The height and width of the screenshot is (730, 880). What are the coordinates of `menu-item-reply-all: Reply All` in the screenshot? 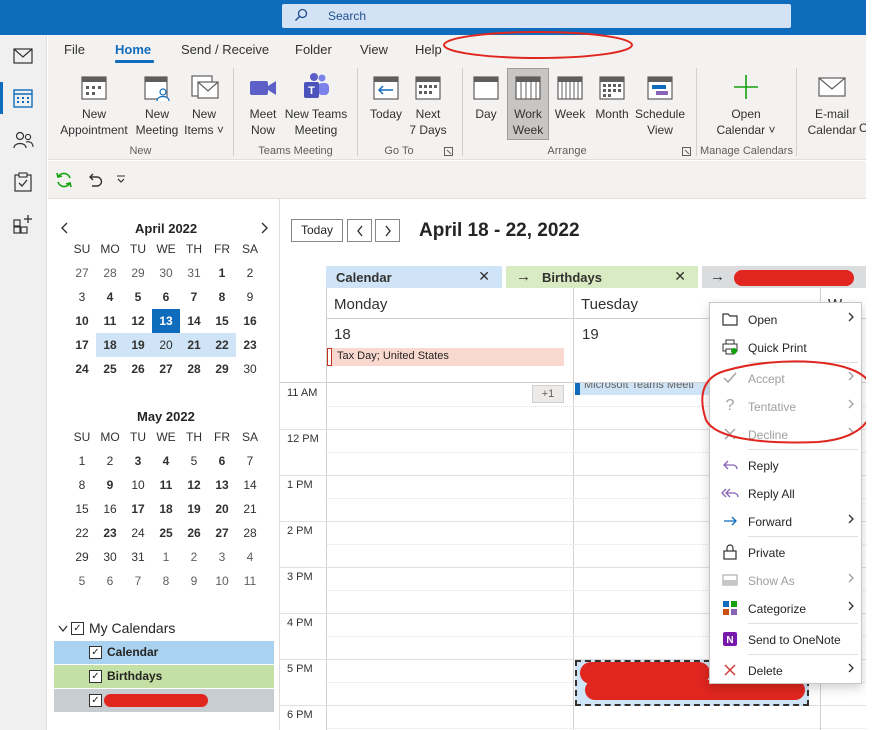 It's located at (786, 493).